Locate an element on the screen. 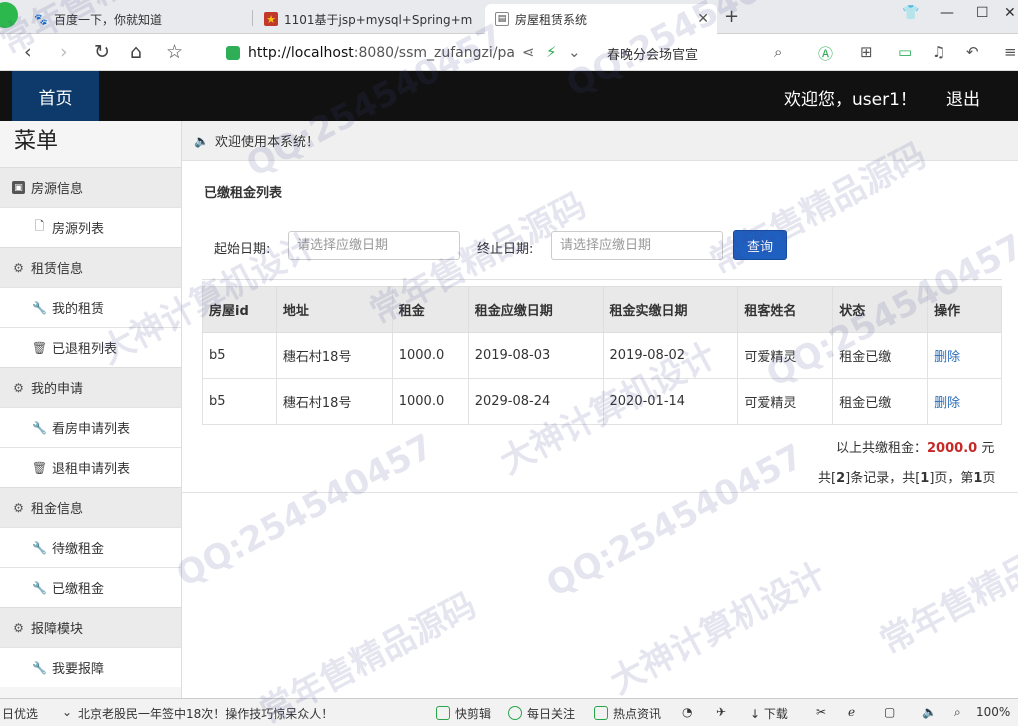  app-header: 首页 欢迎您，user1！ 退出 is located at coordinates (509, 96).